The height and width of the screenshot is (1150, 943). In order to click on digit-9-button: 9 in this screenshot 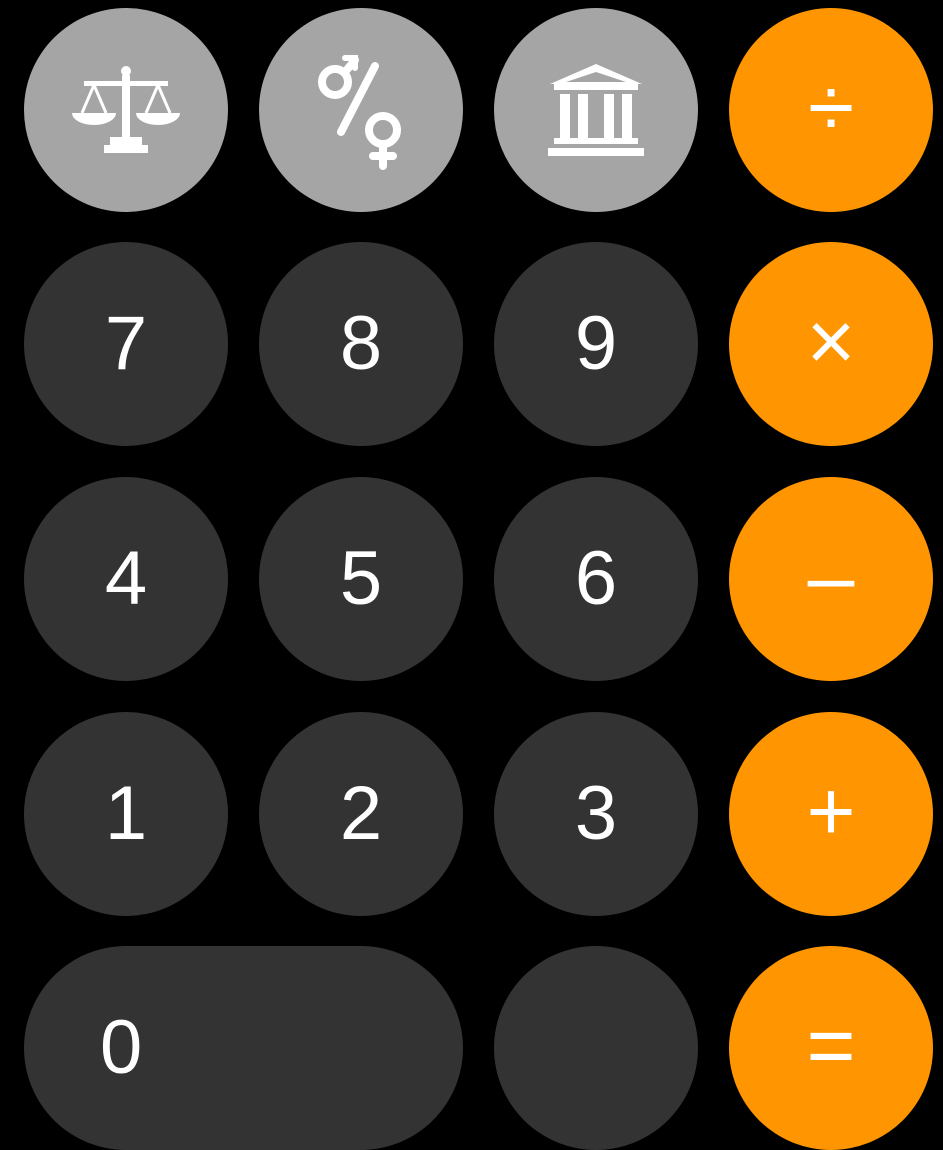, I will do `click(596, 344)`.